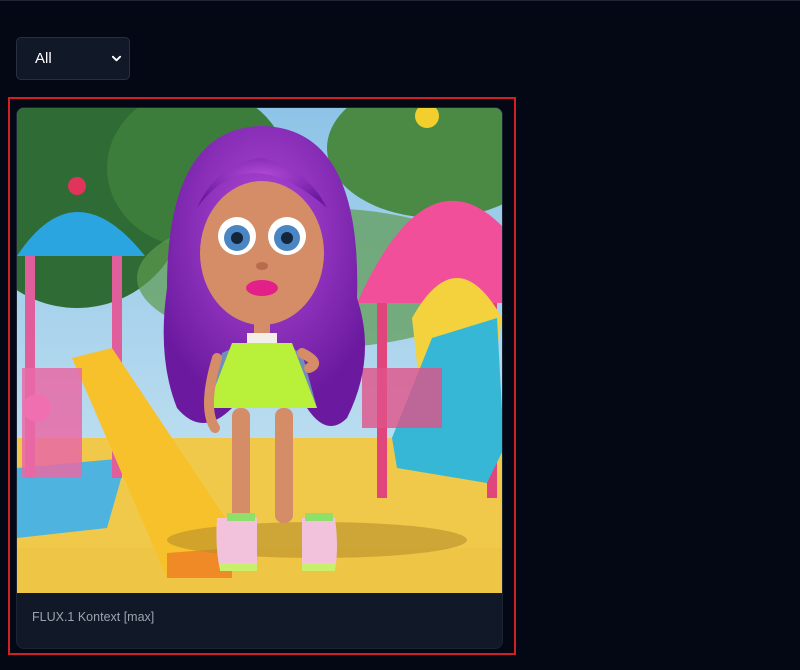 The image size is (800, 670). Describe the element at coordinates (400, 0) in the screenshot. I see `top-divider` at that location.